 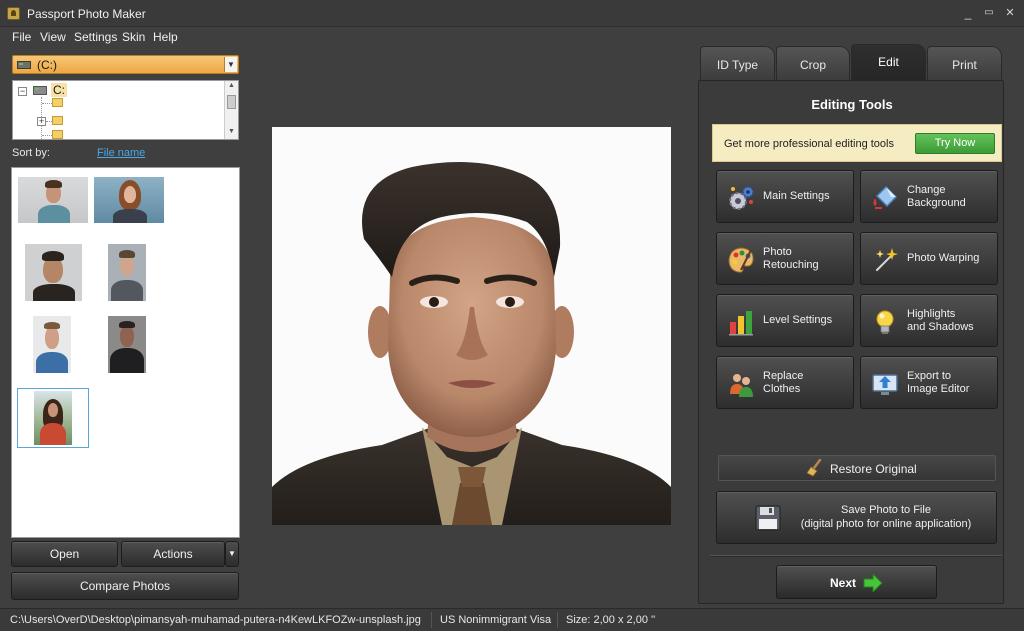 I want to click on palette-icon, so click(x=741, y=260).